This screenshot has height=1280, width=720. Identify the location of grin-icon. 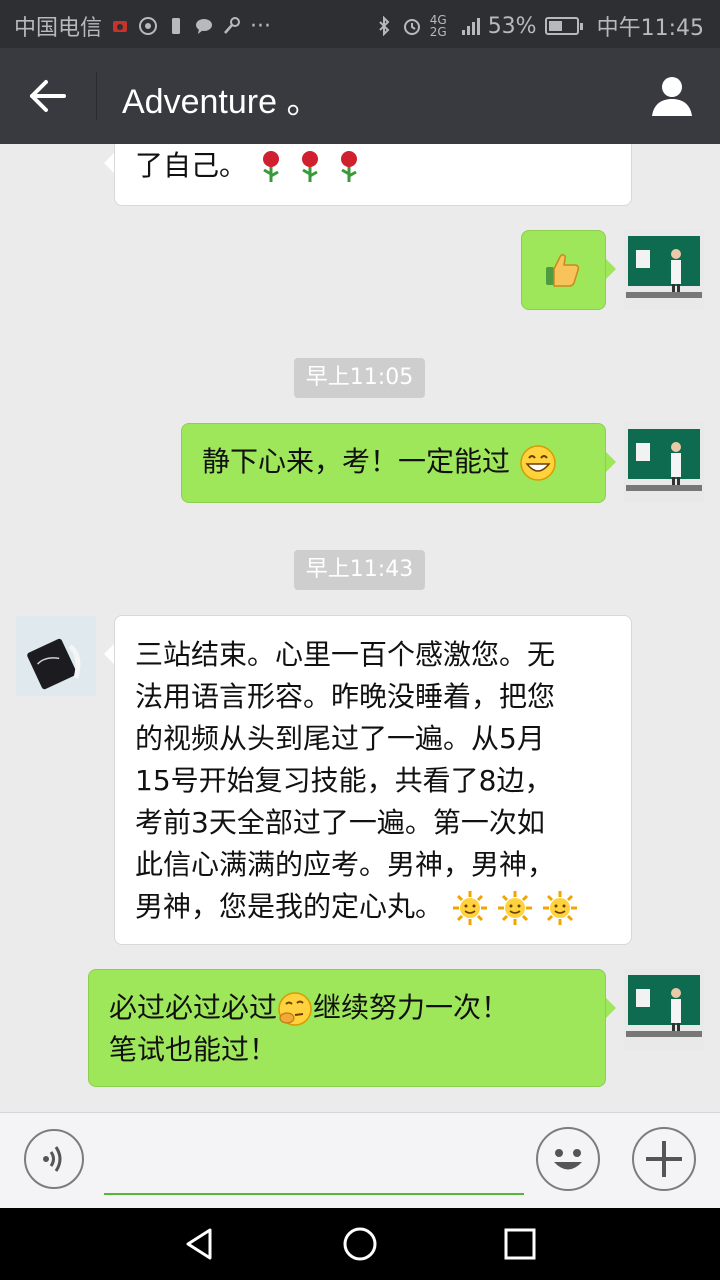
(538, 463).